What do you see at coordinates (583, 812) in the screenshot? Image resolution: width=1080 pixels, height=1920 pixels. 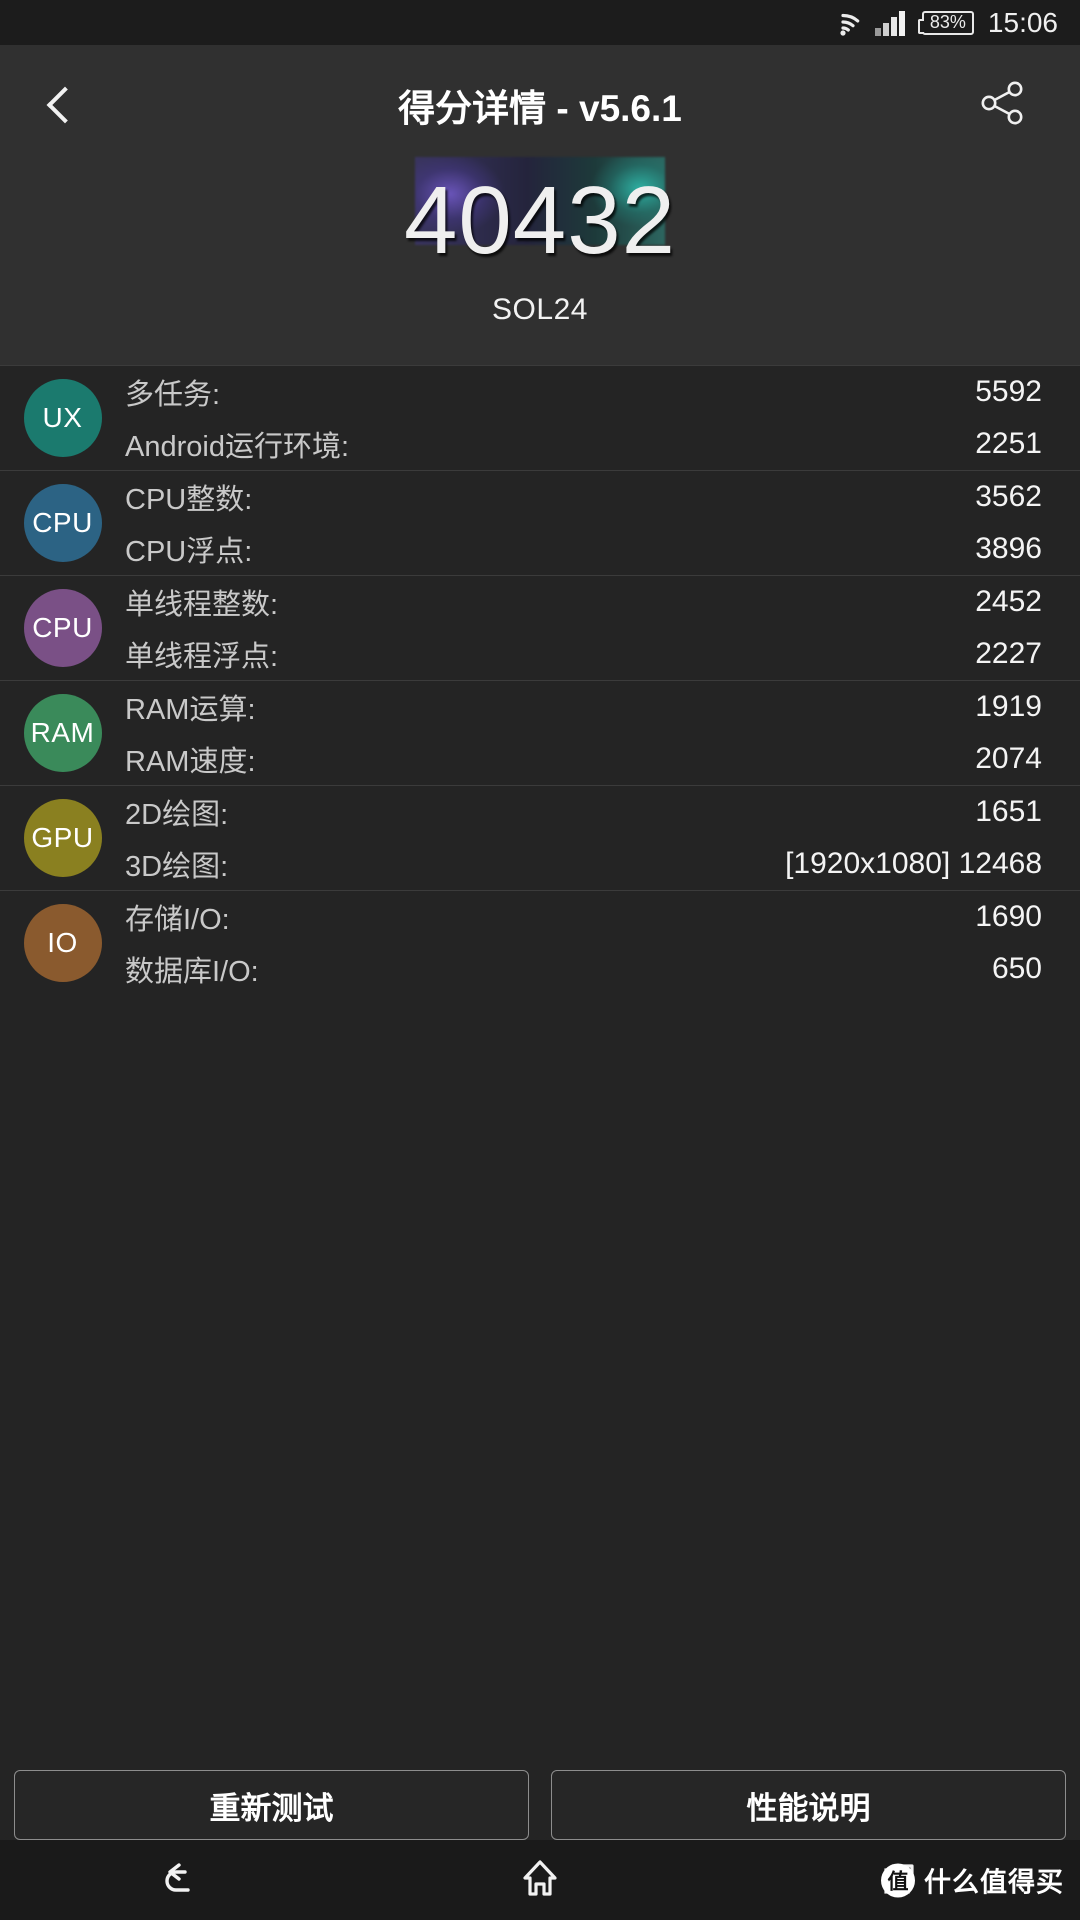 I see `score-row: 2D绘图: 1651` at bounding box center [583, 812].